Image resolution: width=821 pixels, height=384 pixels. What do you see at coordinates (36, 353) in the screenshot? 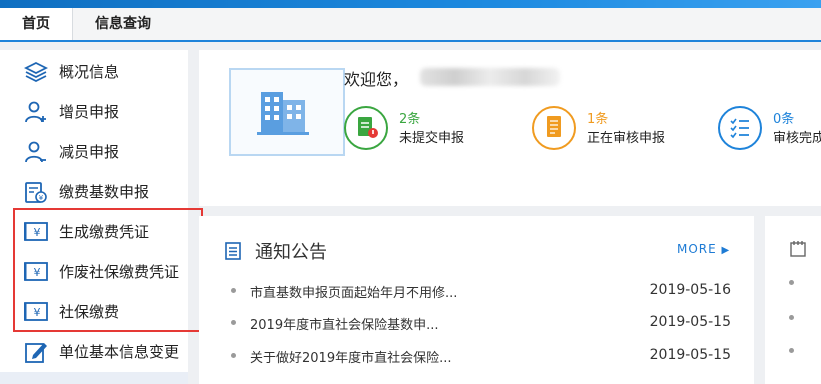
I see `edit-icon` at bounding box center [36, 353].